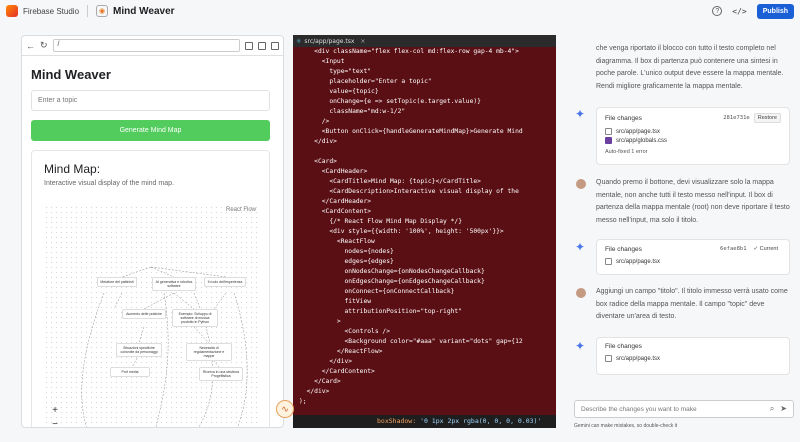 This screenshot has width=800, height=442. What do you see at coordinates (733, 249) in the screenshot?
I see `commit-hash: 6efae8b1` at bounding box center [733, 249].